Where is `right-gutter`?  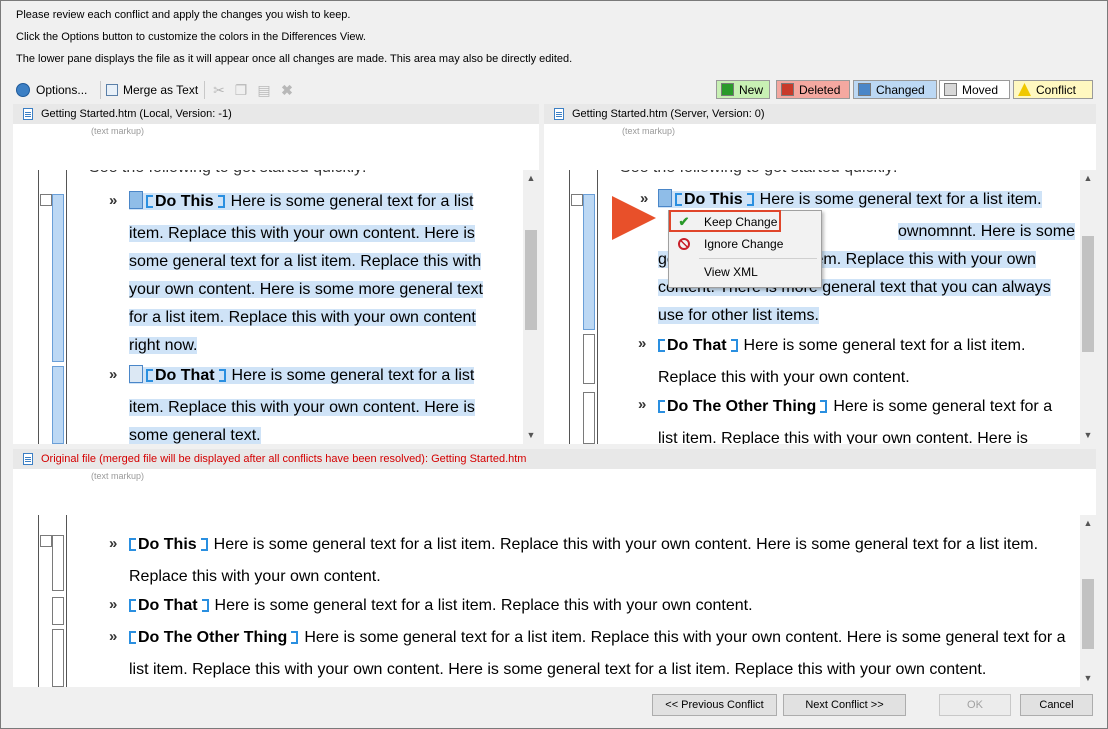 right-gutter is located at coordinates (584, 307).